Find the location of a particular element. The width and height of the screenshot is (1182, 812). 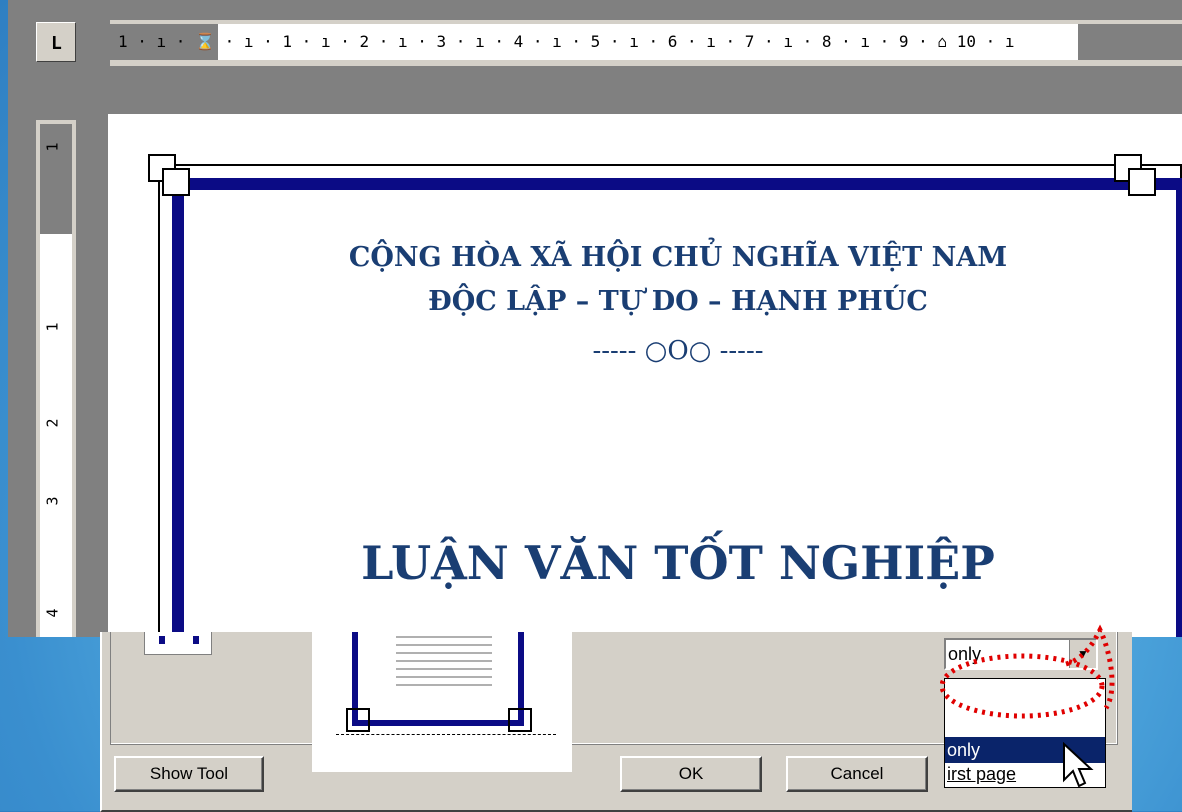

tab-selector-button: L is located at coordinates (56, 42).